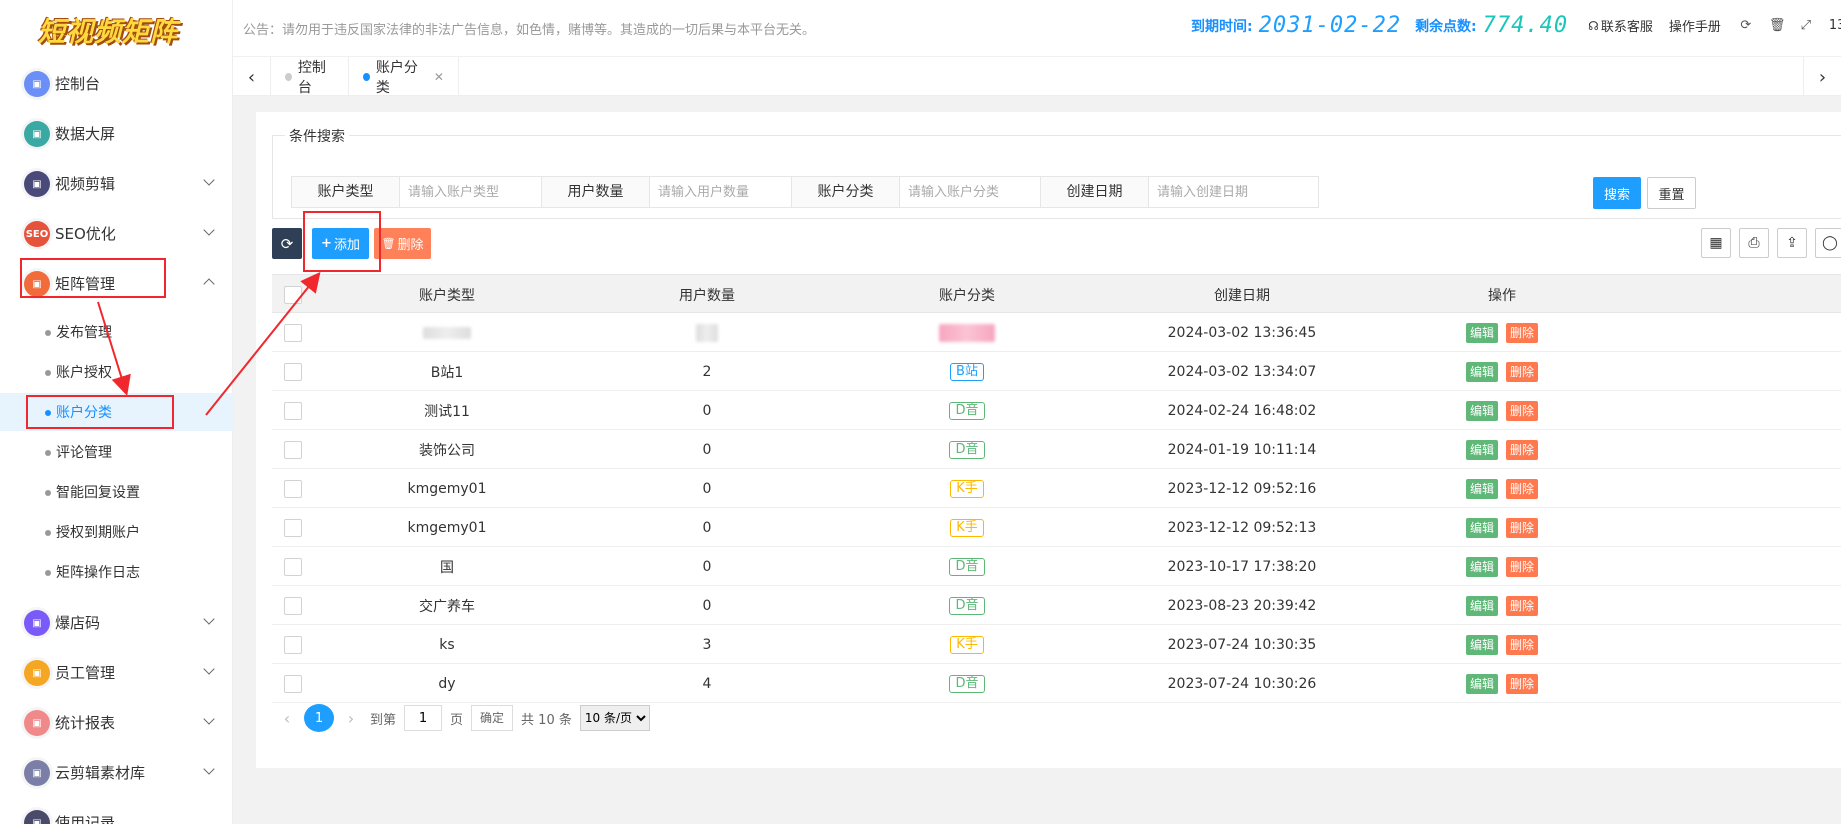 The image size is (1841, 824). I want to click on fullscreen-icon: ⤢, so click(1806, 25).